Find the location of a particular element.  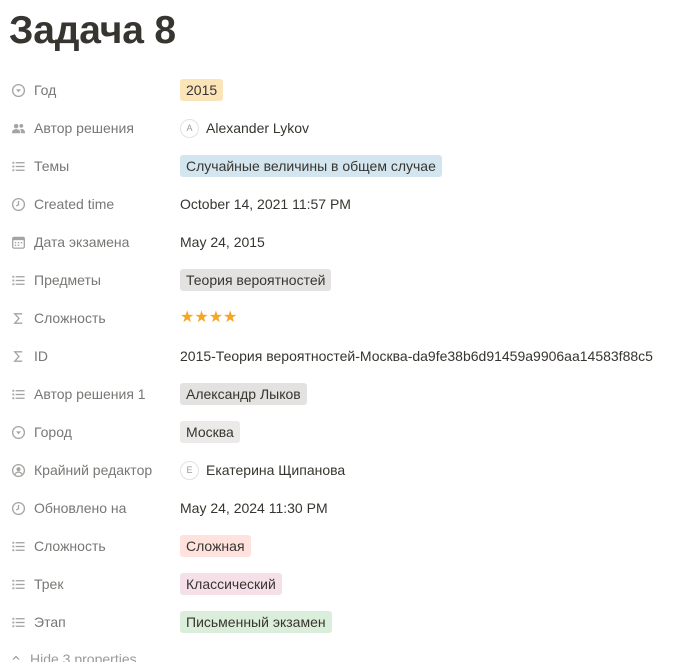

property-value: Случайные величины в общем случае is located at coordinates (434, 166).